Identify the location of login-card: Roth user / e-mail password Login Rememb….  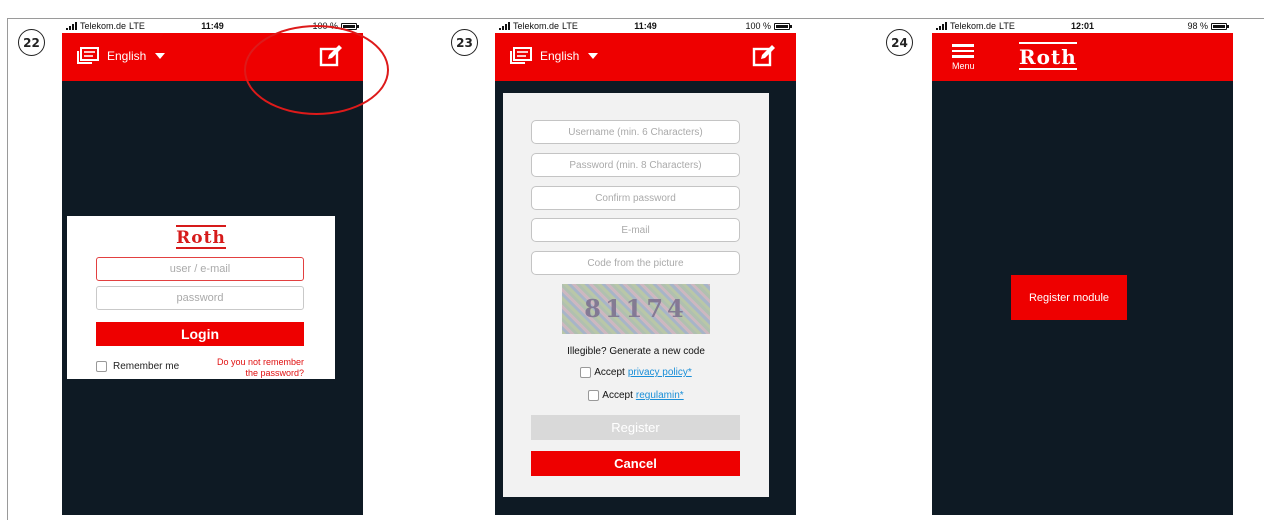
(201, 297).